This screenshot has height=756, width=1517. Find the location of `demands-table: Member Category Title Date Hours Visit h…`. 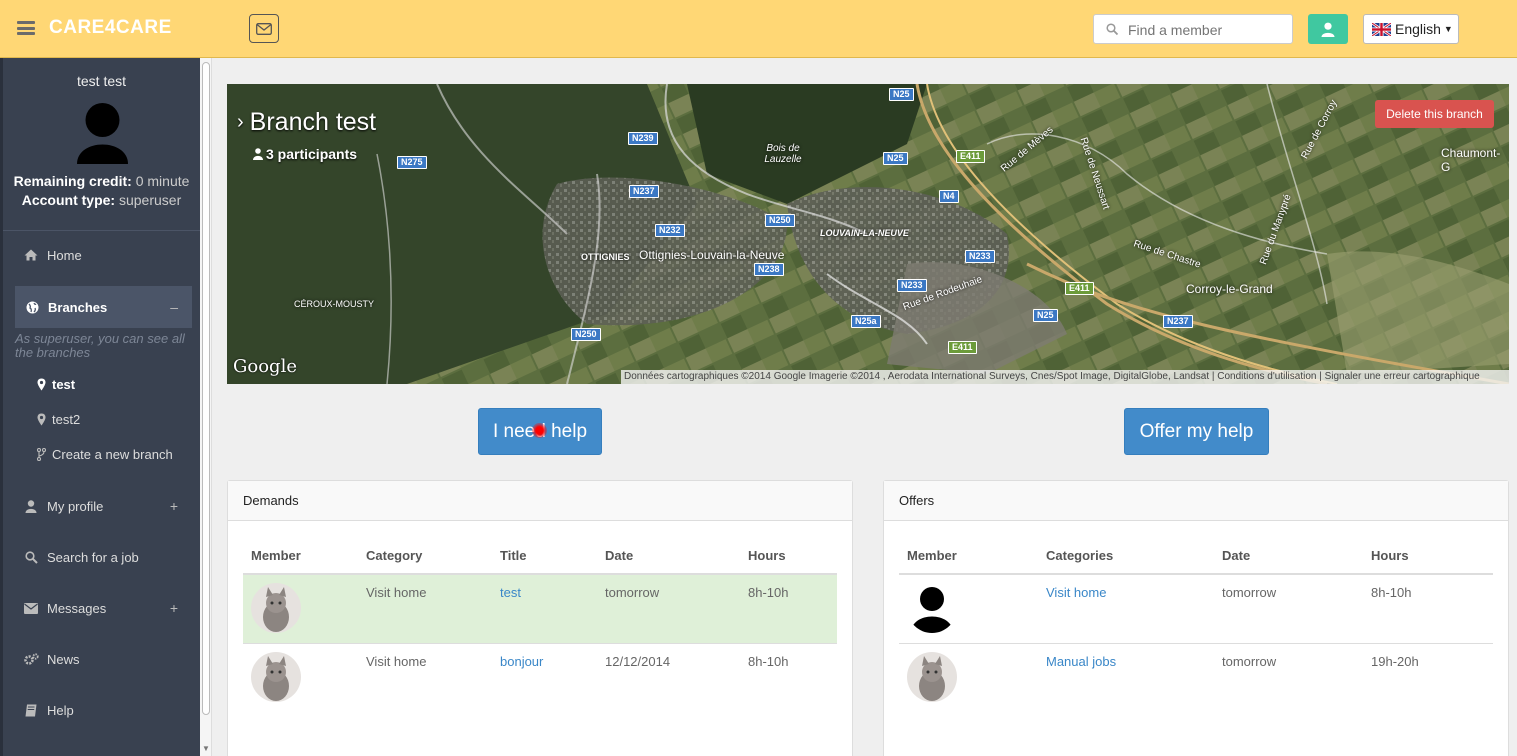

demands-table: Member Category Title Date Hours Visit h… is located at coordinates (540, 626).